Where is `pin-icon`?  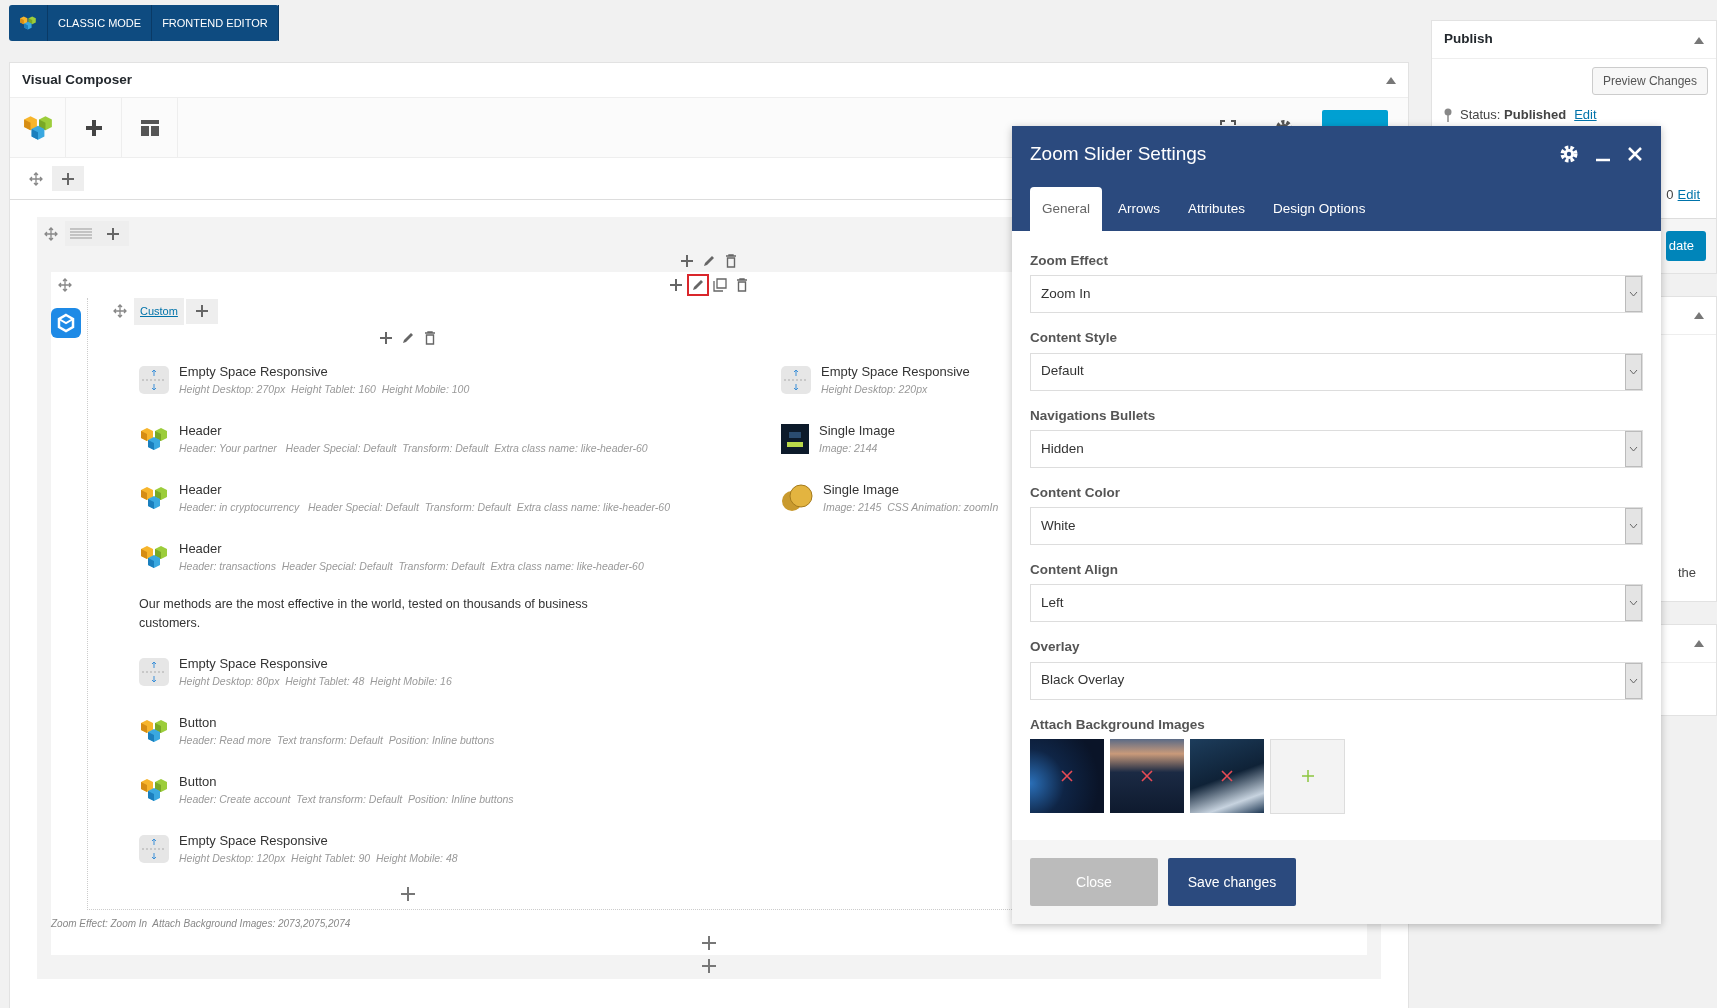
pin-icon is located at coordinates (1448, 114).